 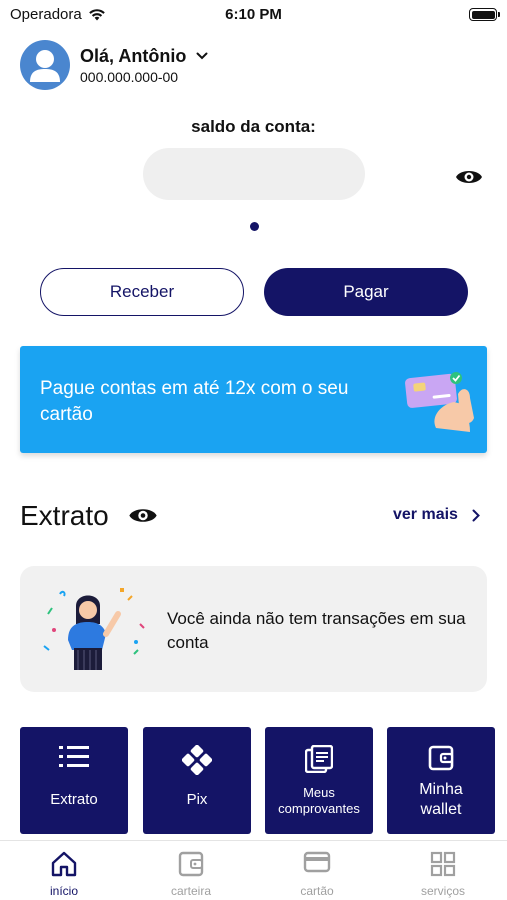 I want to click on home-icon, so click(x=64, y=864).